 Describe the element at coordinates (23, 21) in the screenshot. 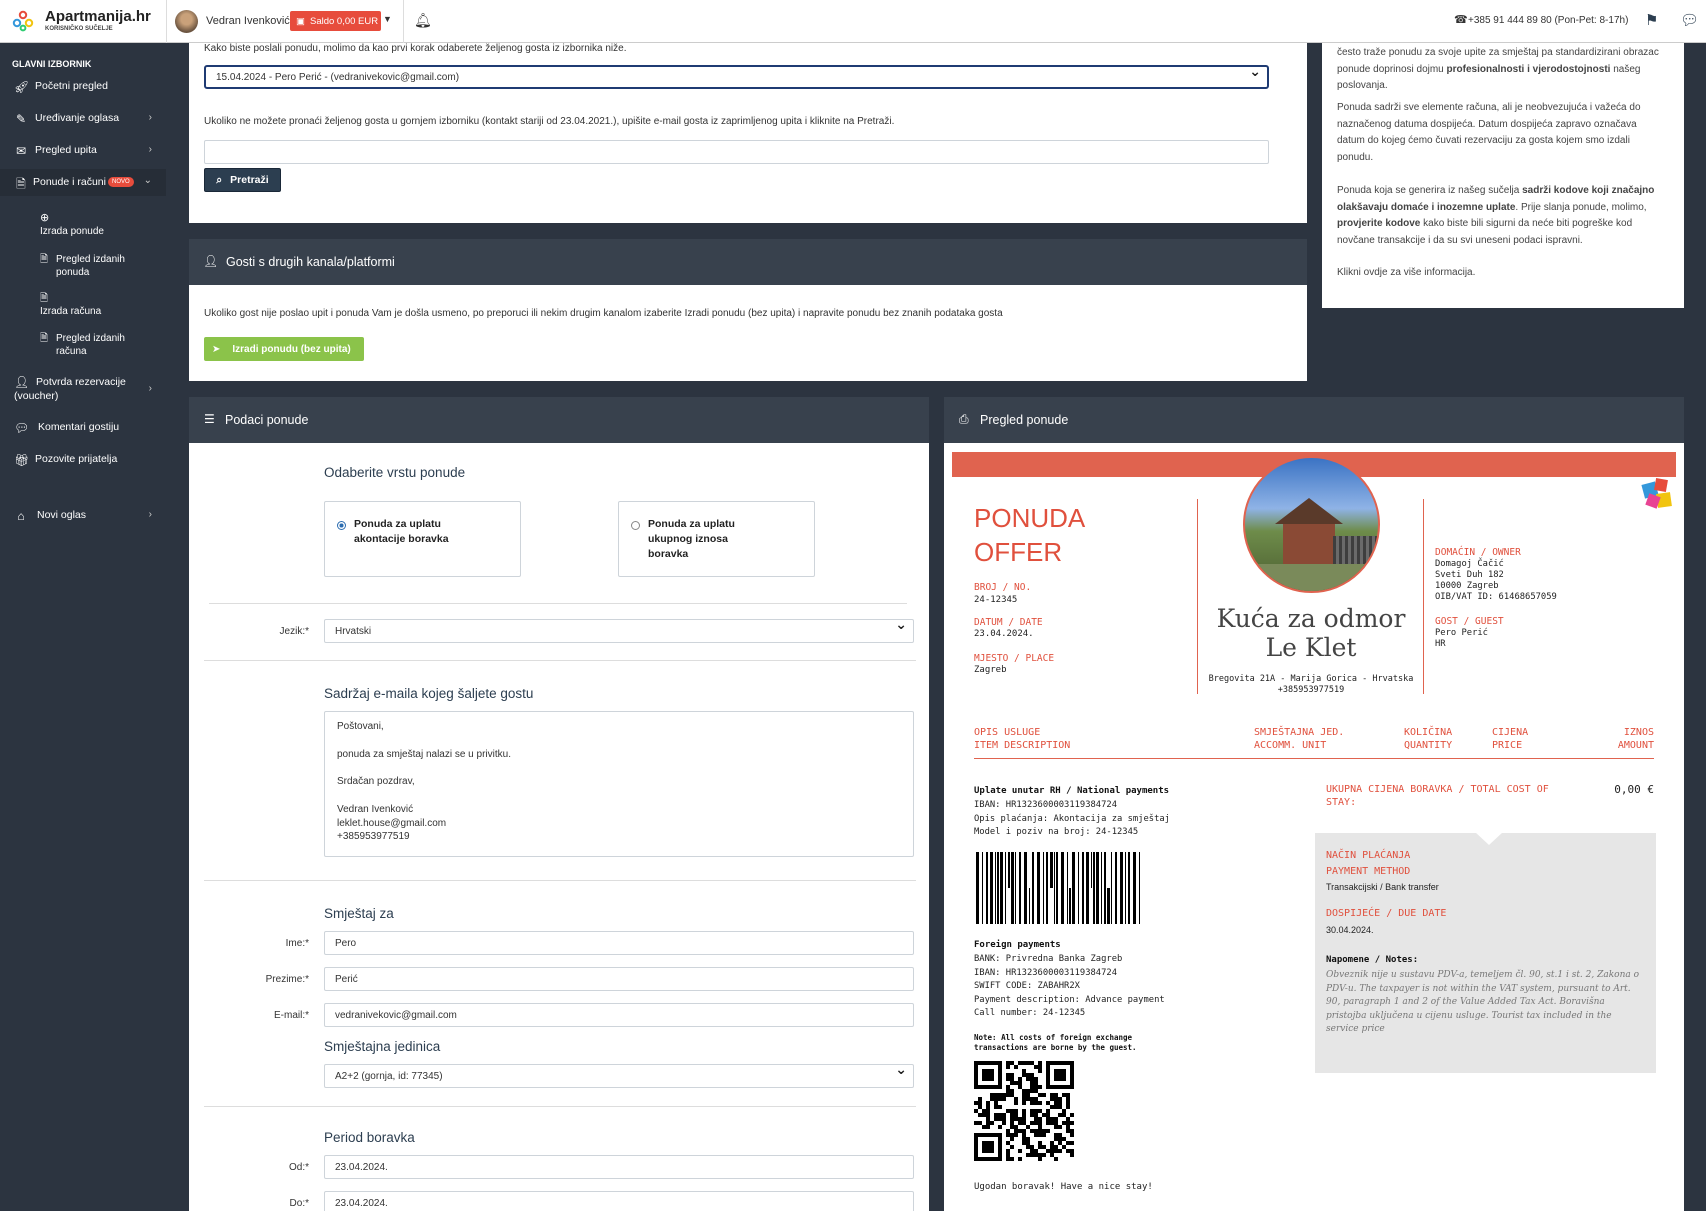

I see `logo-icon` at that location.